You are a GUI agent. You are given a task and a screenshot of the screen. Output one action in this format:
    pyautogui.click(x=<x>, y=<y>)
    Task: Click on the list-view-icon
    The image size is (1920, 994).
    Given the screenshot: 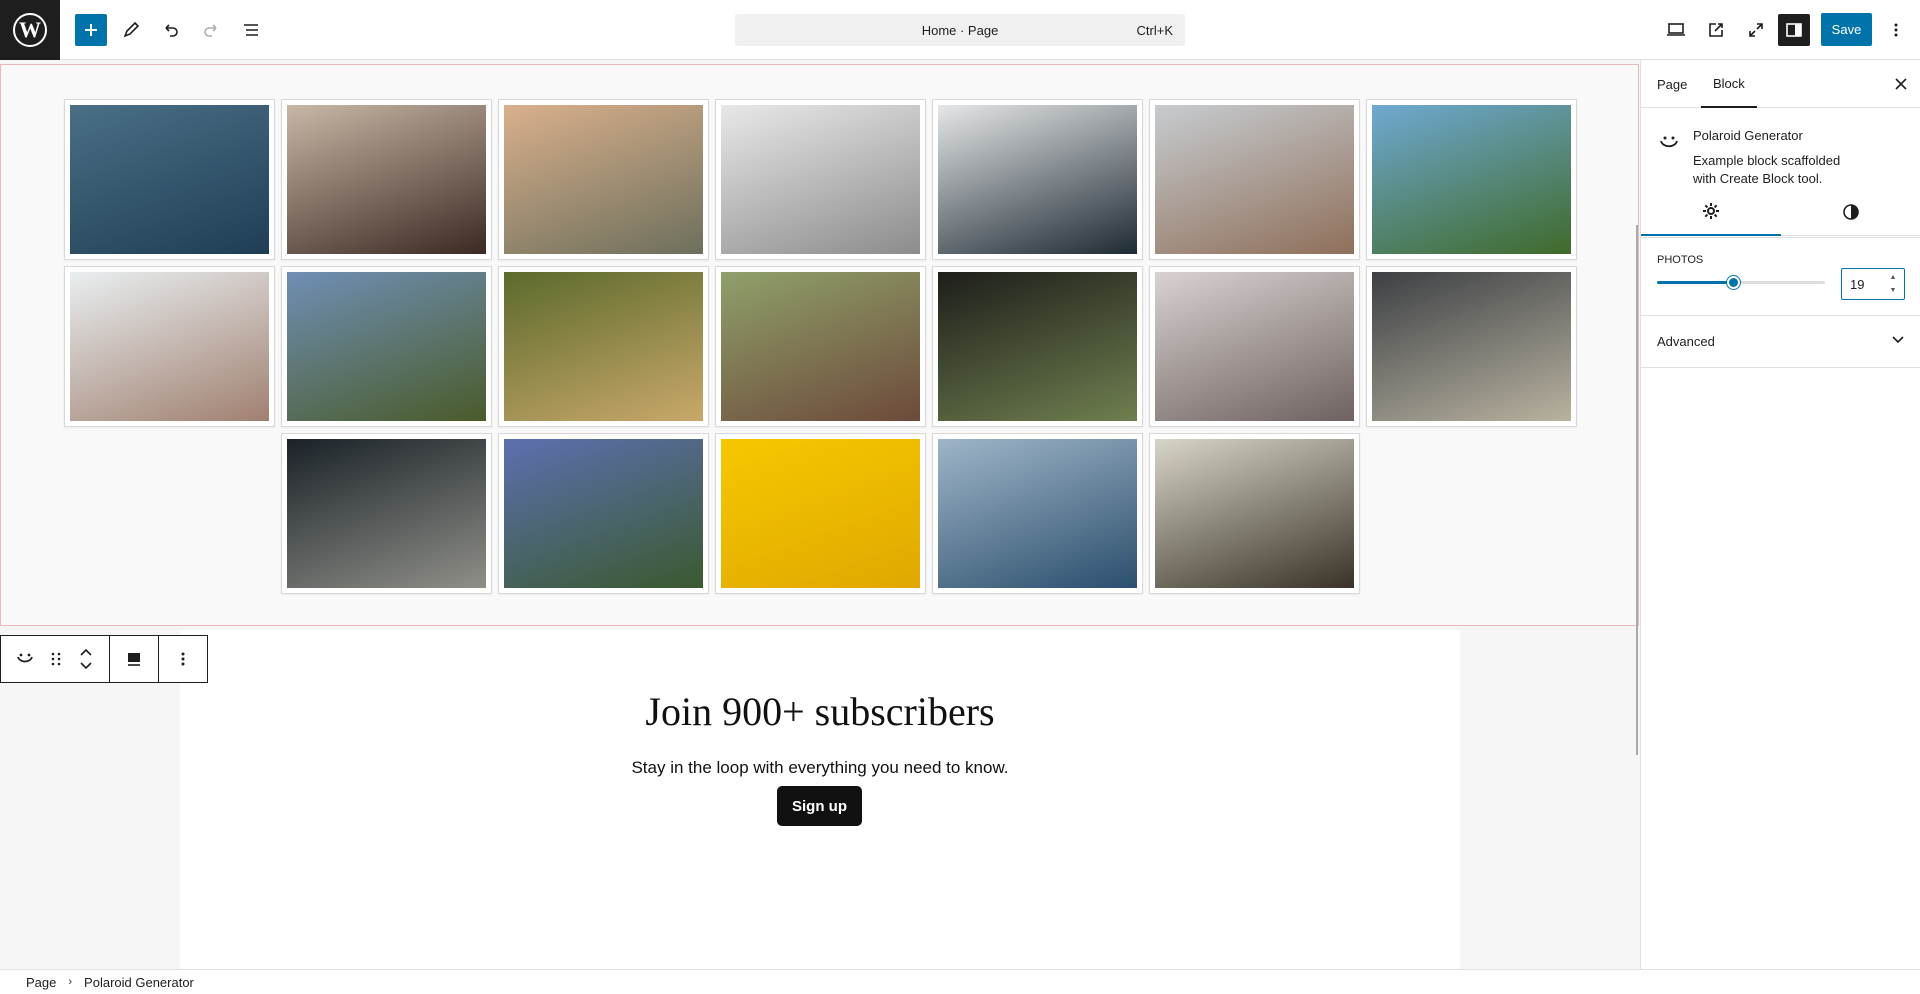 What is the action you would take?
    pyautogui.click(x=251, y=30)
    